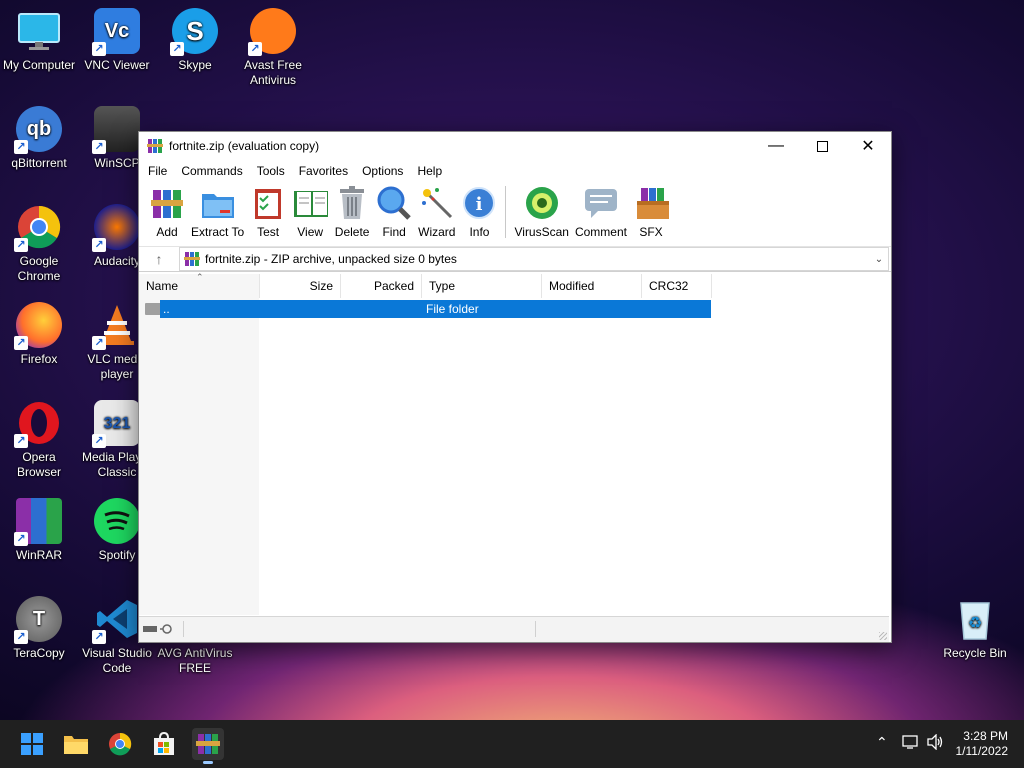  I want to click on column-header-crc32: CRC32, so click(677, 286).